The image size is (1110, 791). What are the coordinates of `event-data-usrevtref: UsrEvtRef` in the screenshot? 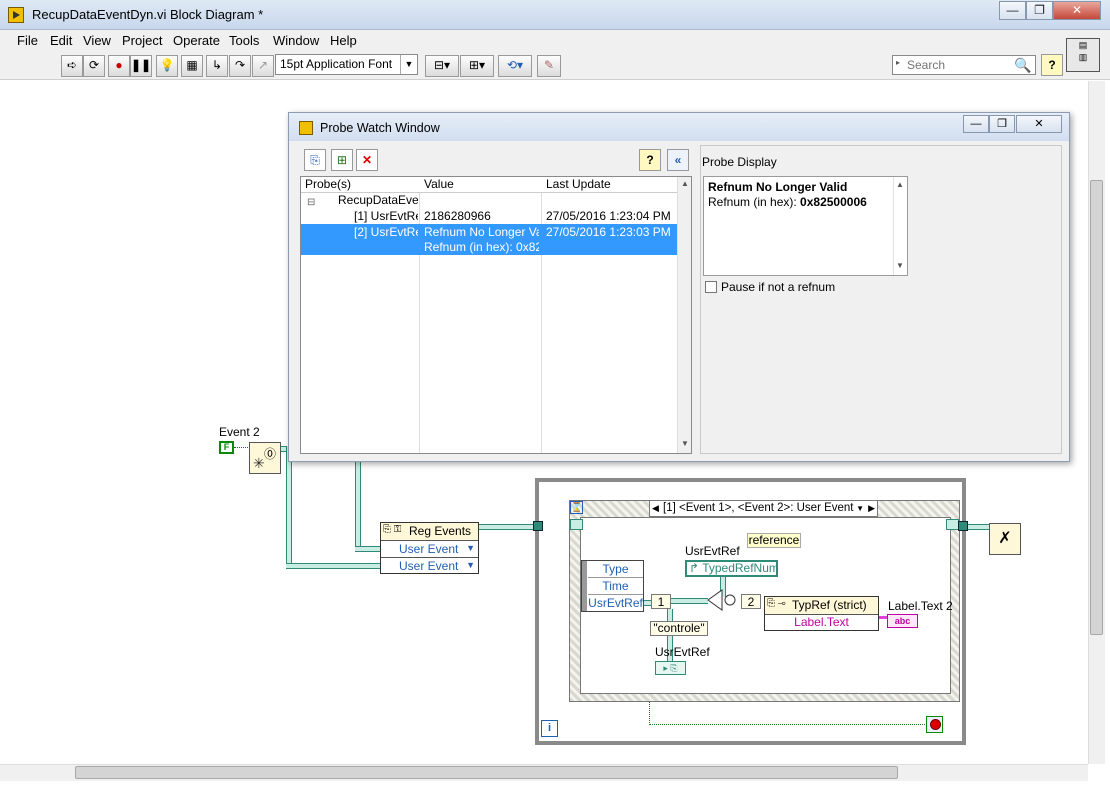 It's located at (615, 603).